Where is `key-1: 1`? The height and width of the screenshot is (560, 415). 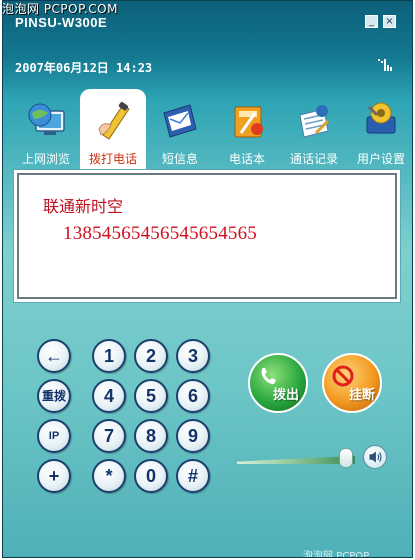
key-1: 1 is located at coordinates (109, 356).